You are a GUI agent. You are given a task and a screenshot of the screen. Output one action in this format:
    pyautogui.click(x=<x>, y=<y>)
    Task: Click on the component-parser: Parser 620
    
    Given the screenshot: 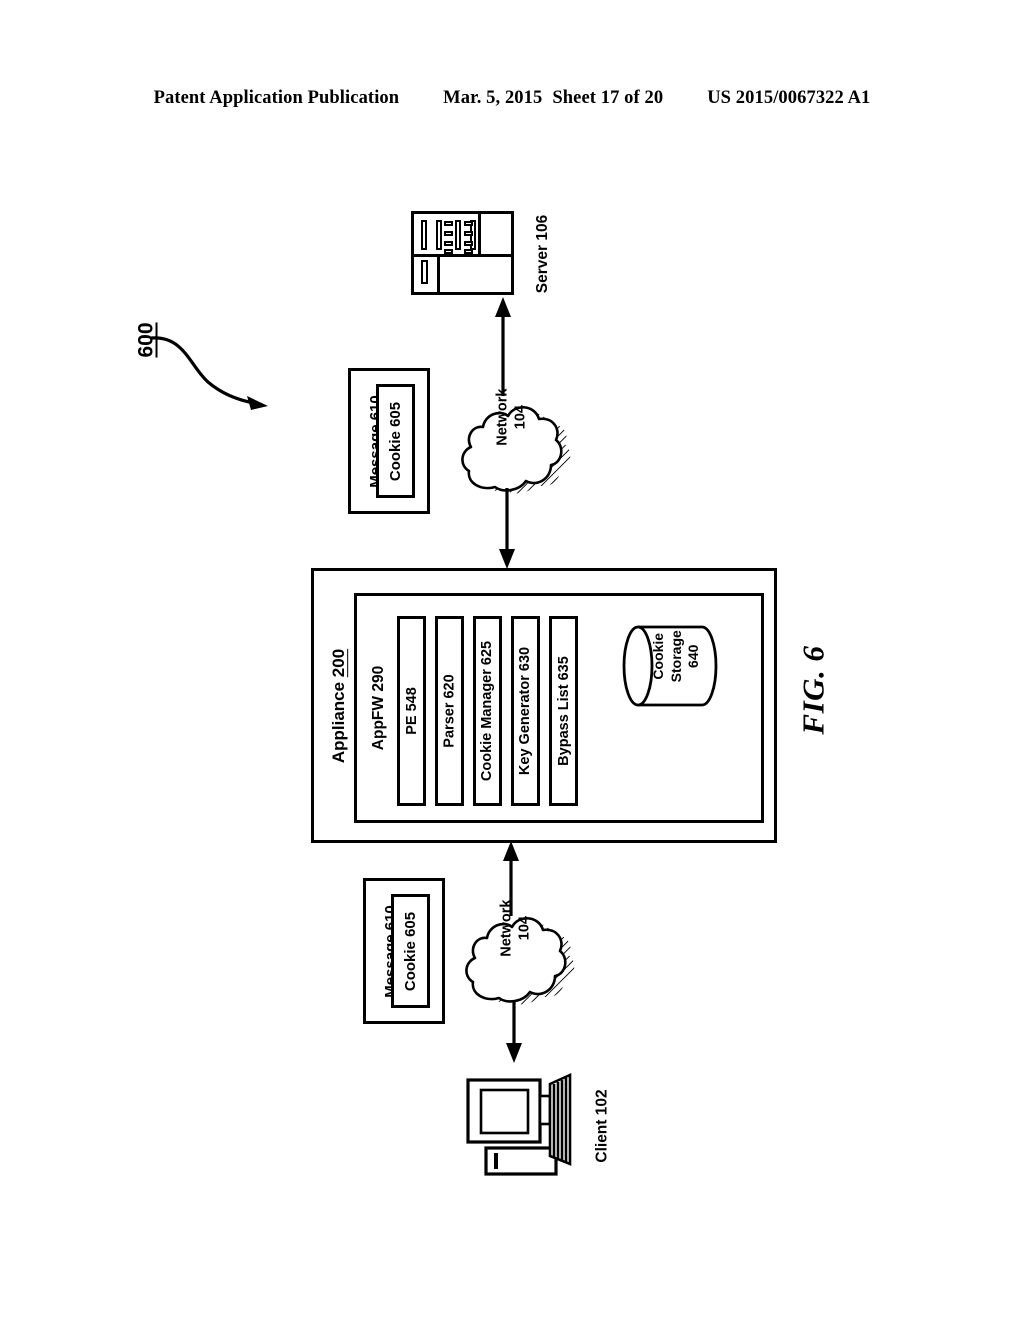 What is the action you would take?
    pyautogui.click(x=449, y=711)
    